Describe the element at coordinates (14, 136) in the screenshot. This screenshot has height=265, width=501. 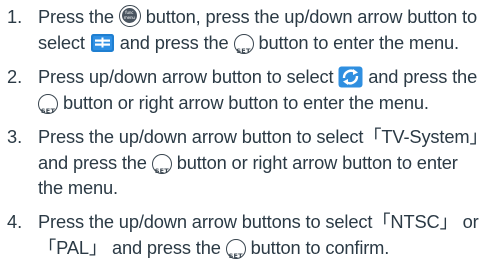
I see `step-number: 3.` at that location.